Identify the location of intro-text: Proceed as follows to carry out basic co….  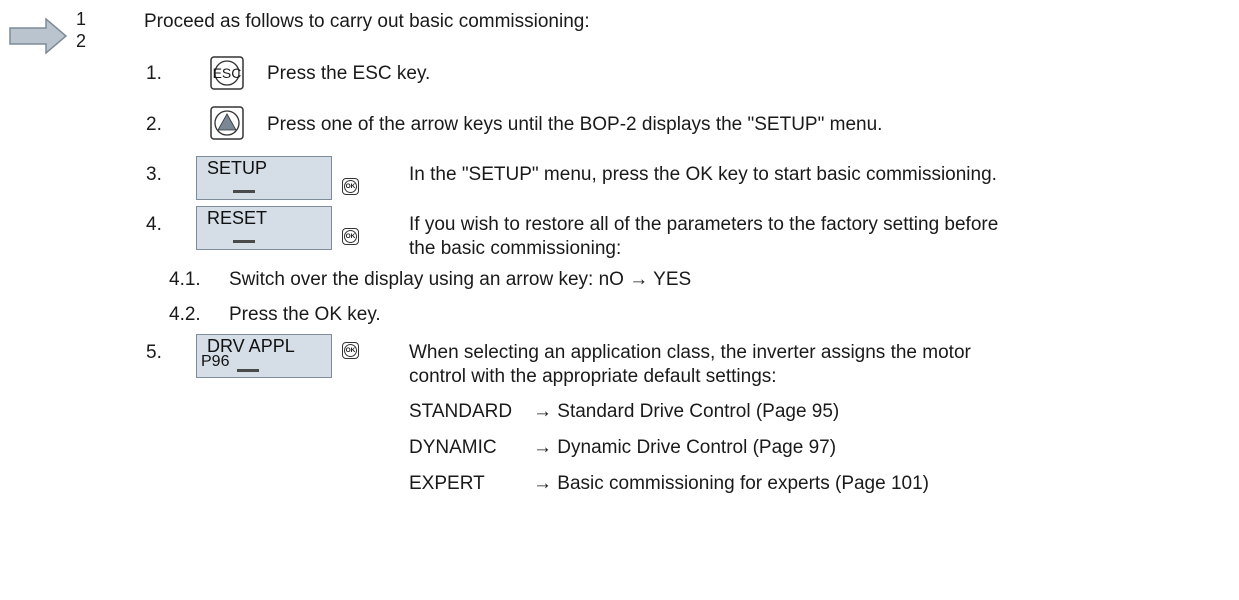
(367, 21).